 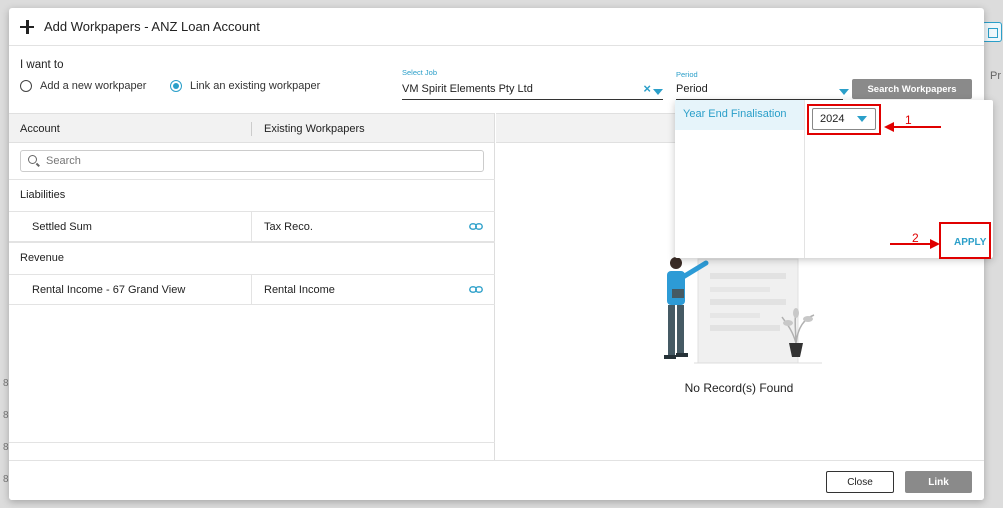 What do you see at coordinates (42, 258) in the screenshot?
I see `group-name: Revenue` at bounding box center [42, 258].